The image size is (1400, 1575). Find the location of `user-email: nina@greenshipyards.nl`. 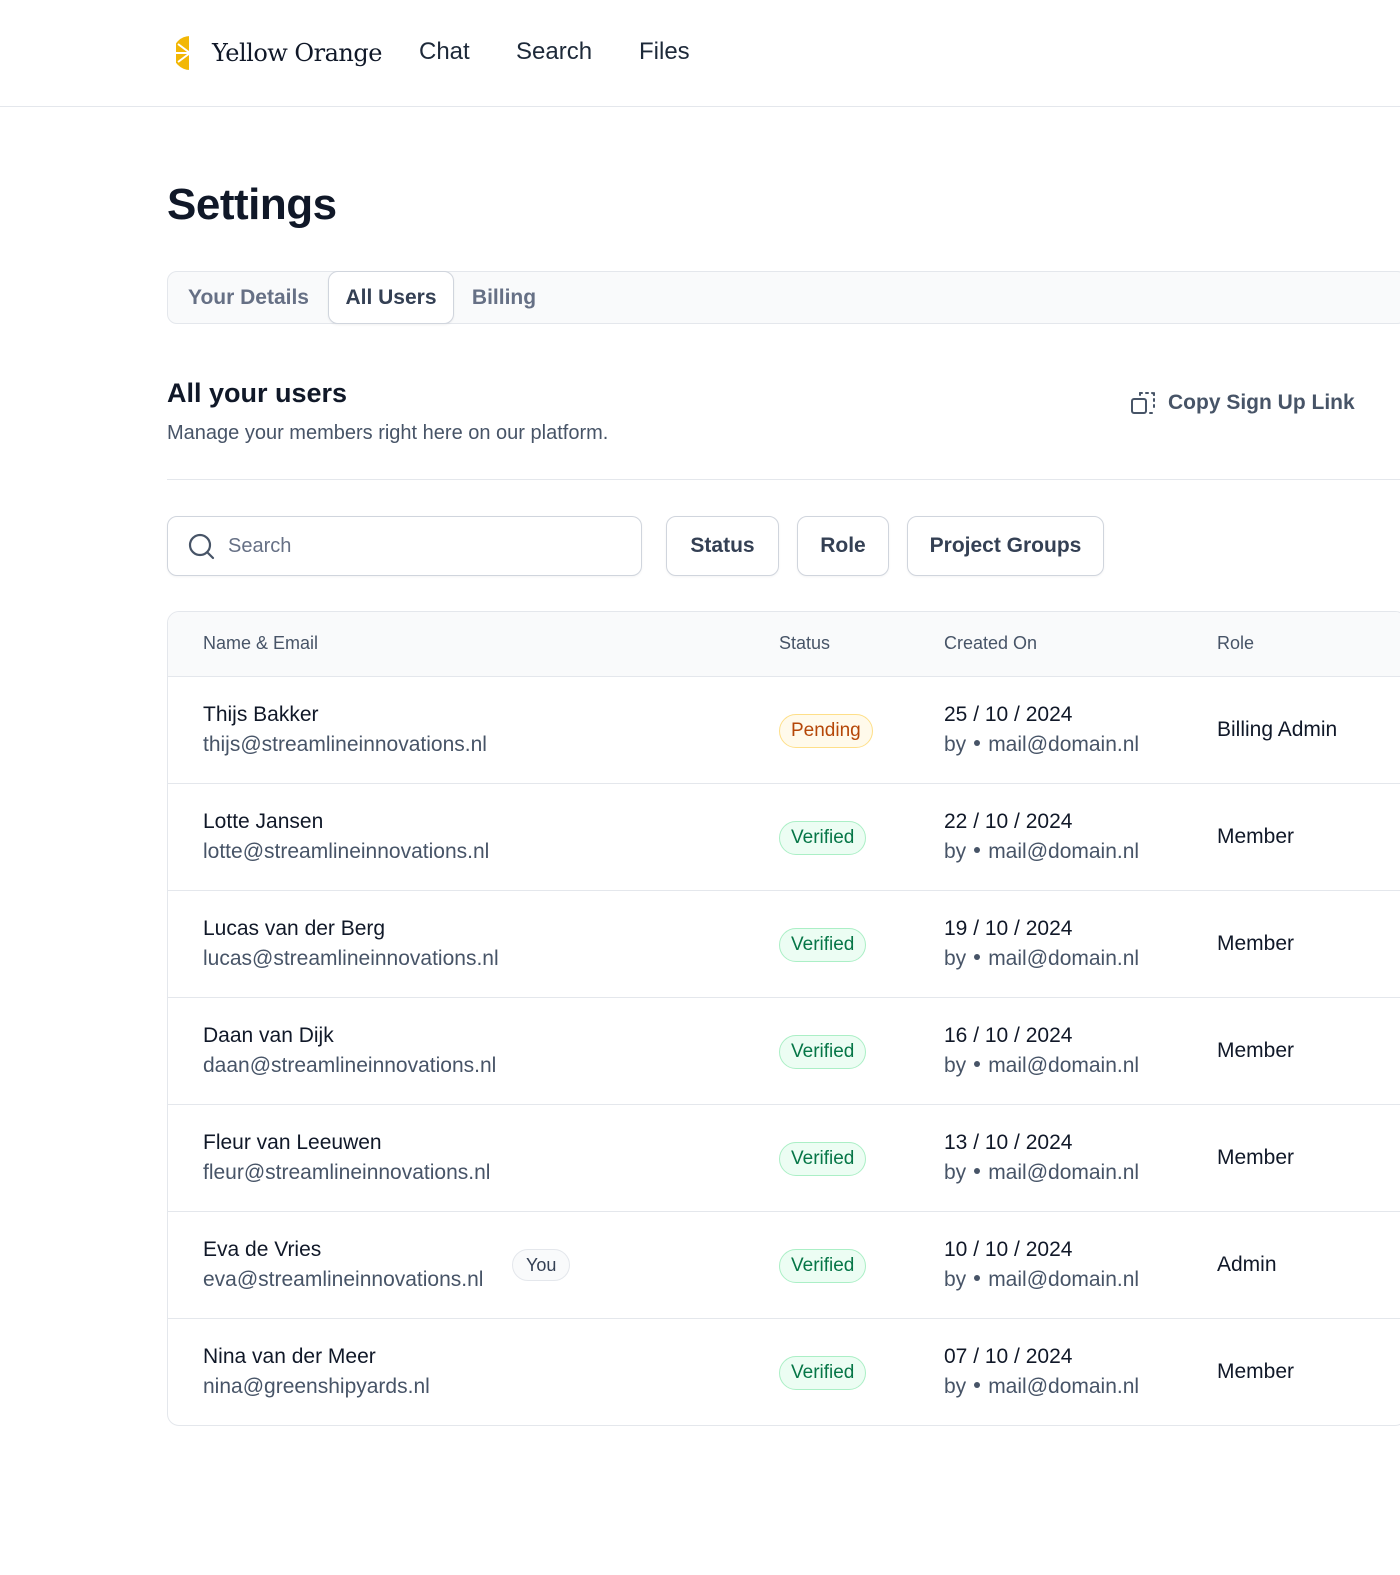

user-email: nina@greenshipyards.nl is located at coordinates (316, 1386).